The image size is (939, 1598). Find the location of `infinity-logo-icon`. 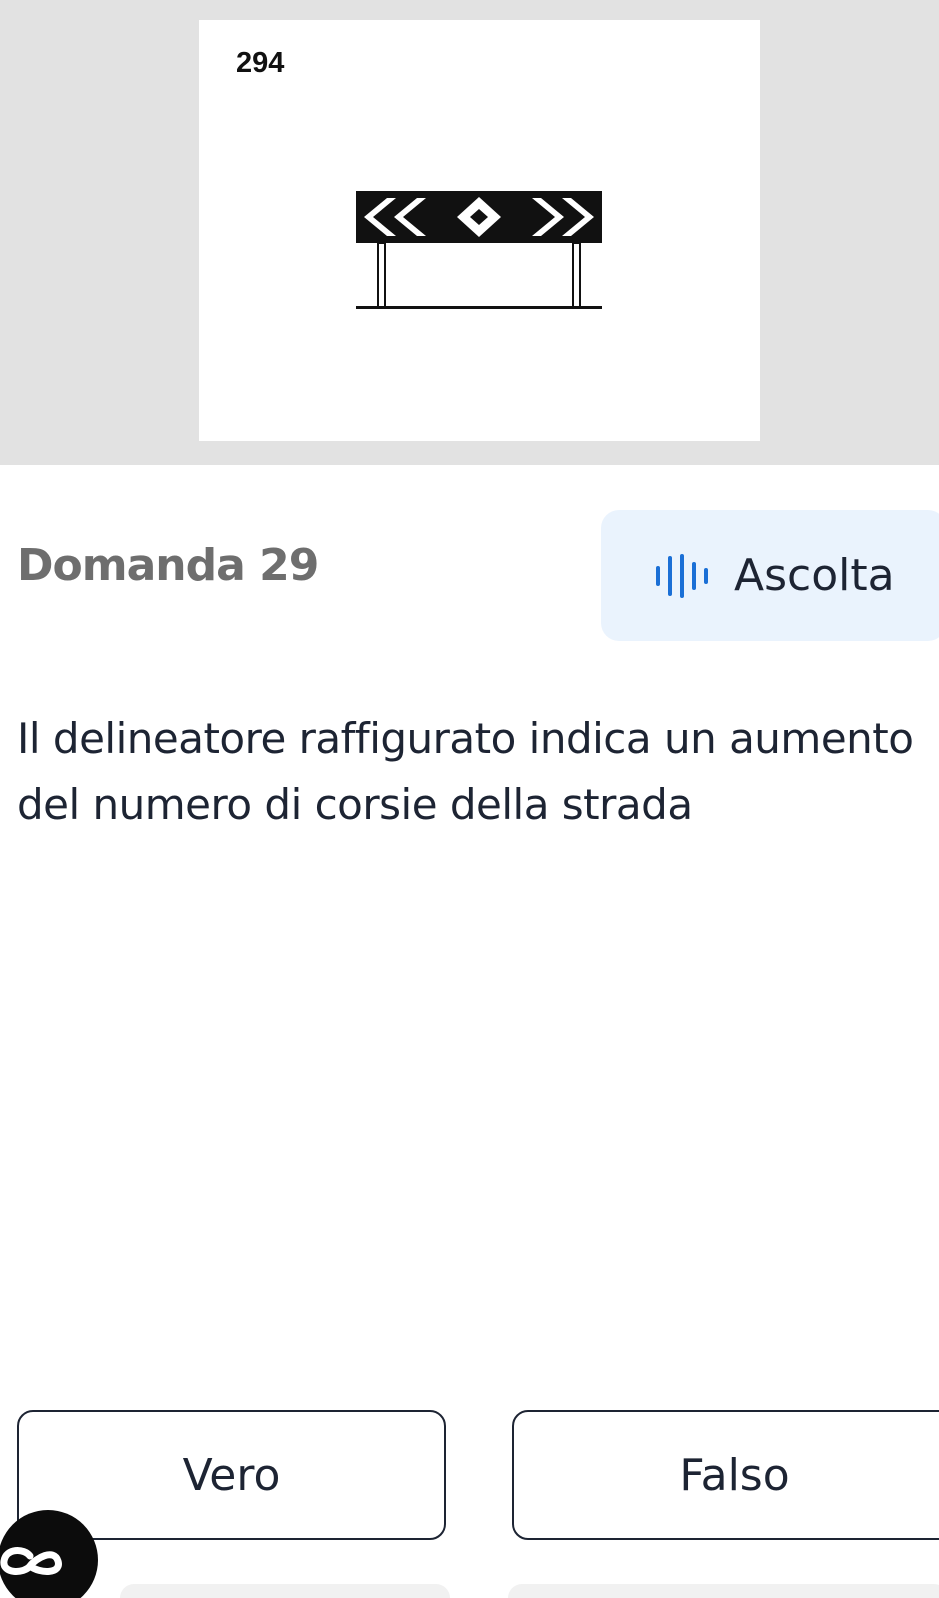

infinity-logo-icon is located at coordinates (31, 1561).